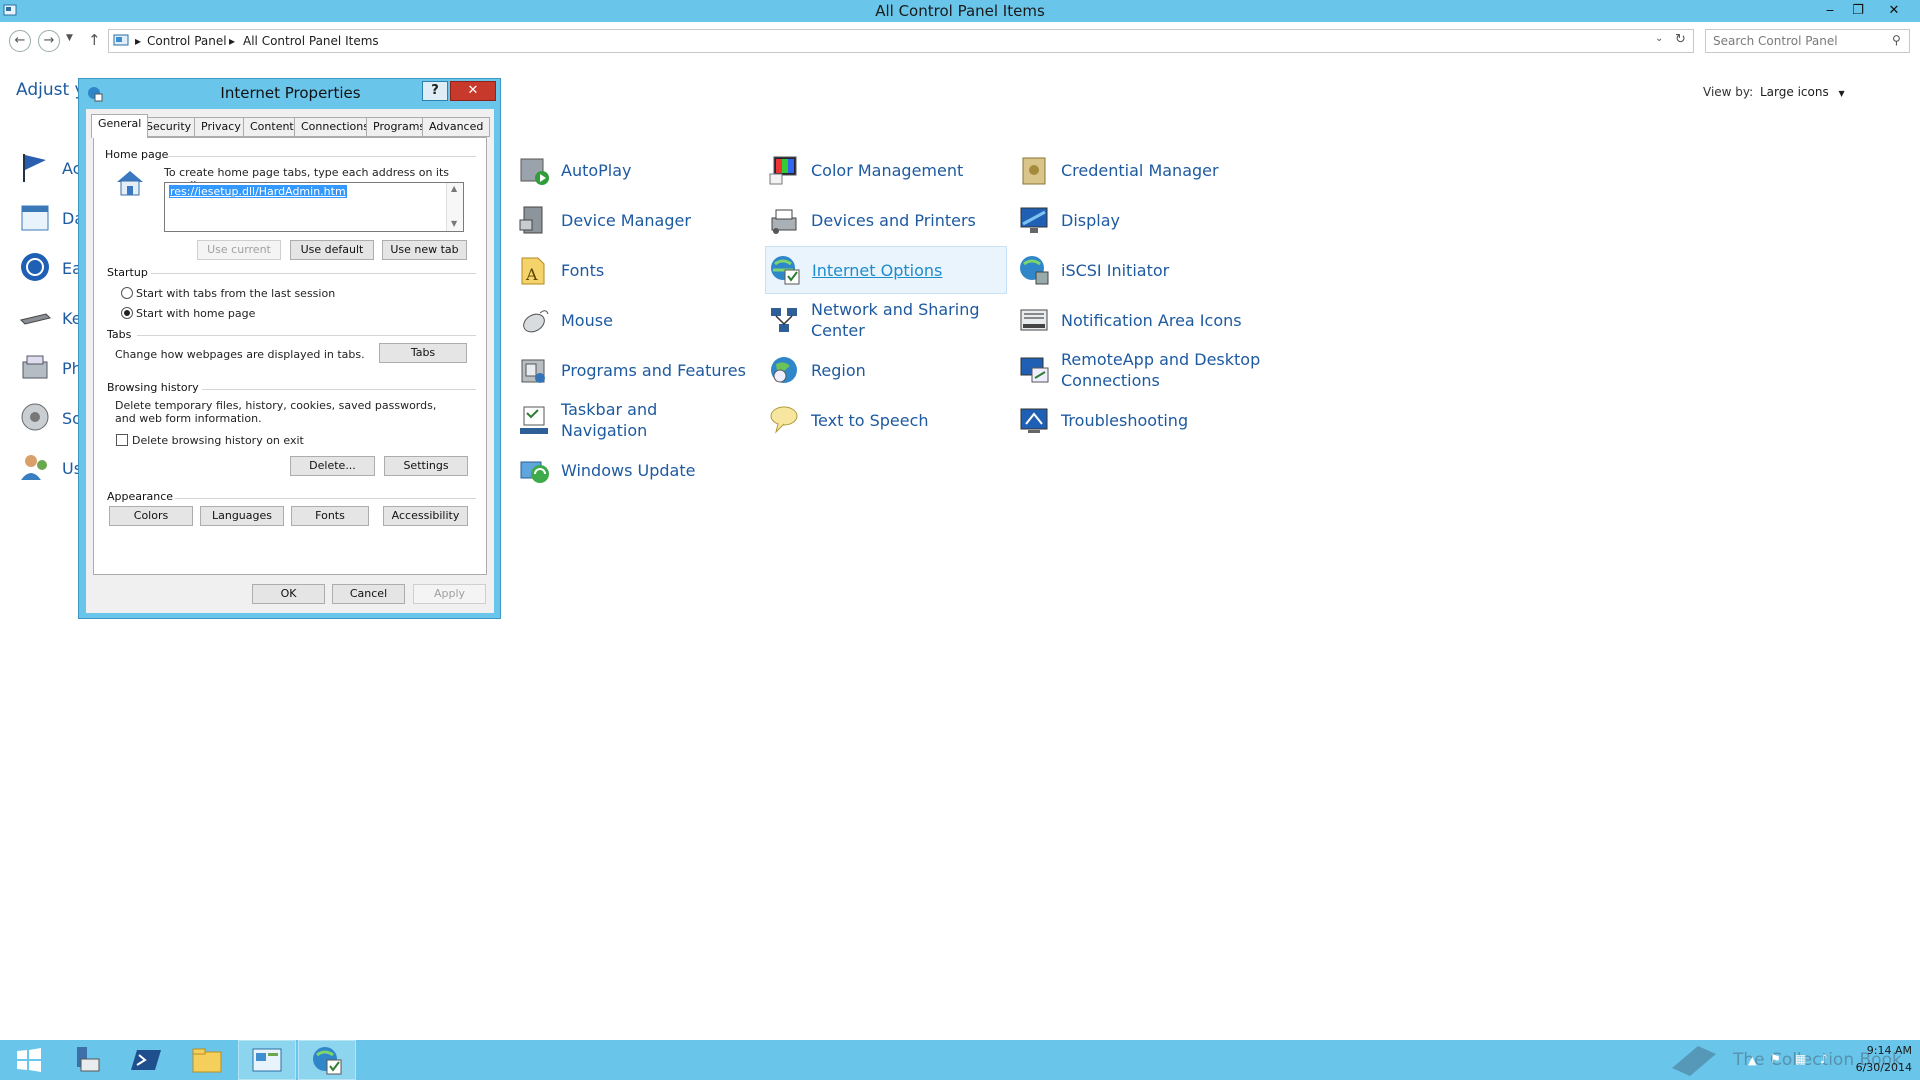 The height and width of the screenshot is (1080, 1920). Describe the element at coordinates (50, 369) in the screenshot. I see `list-item: Ph` at that location.